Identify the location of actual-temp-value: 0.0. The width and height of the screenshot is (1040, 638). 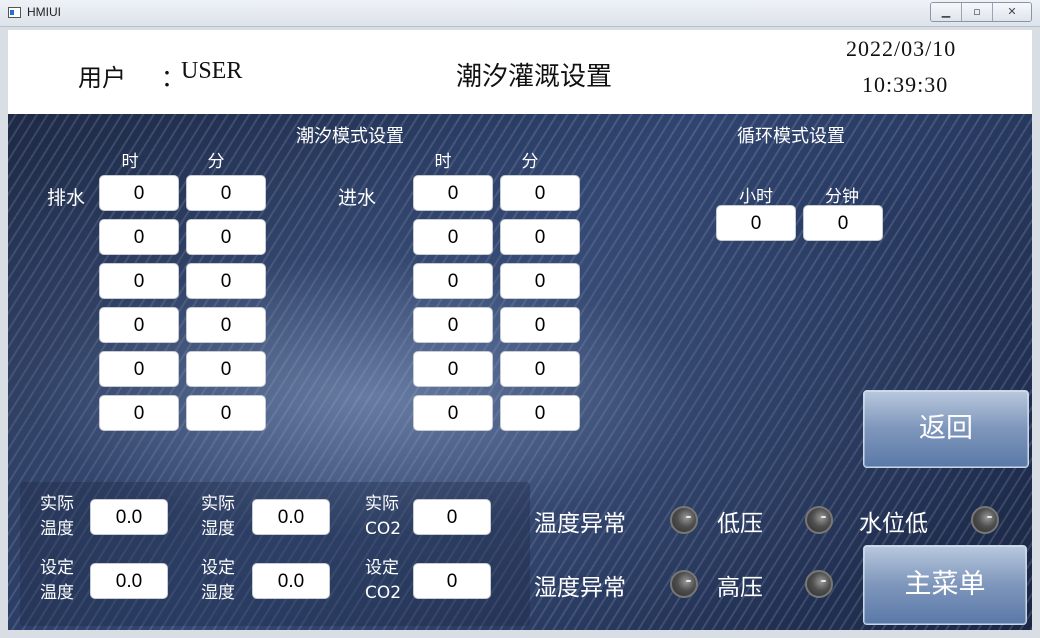
(129, 517).